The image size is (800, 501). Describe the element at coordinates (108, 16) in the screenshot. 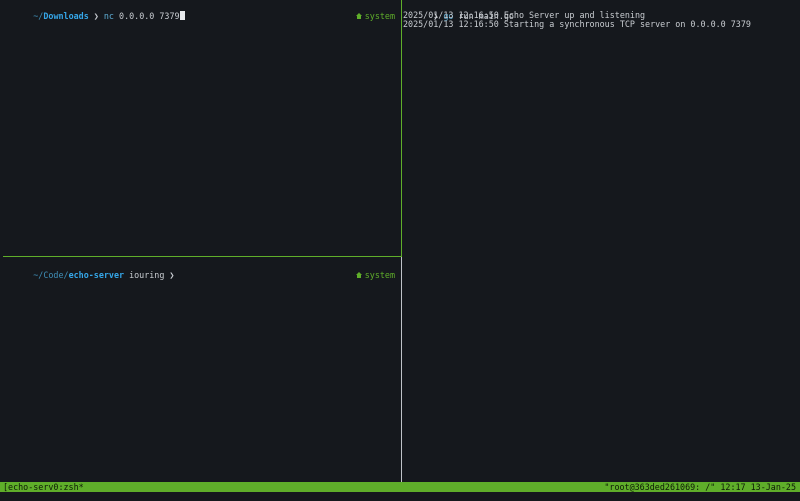

I see `command-name: nc` at that location.